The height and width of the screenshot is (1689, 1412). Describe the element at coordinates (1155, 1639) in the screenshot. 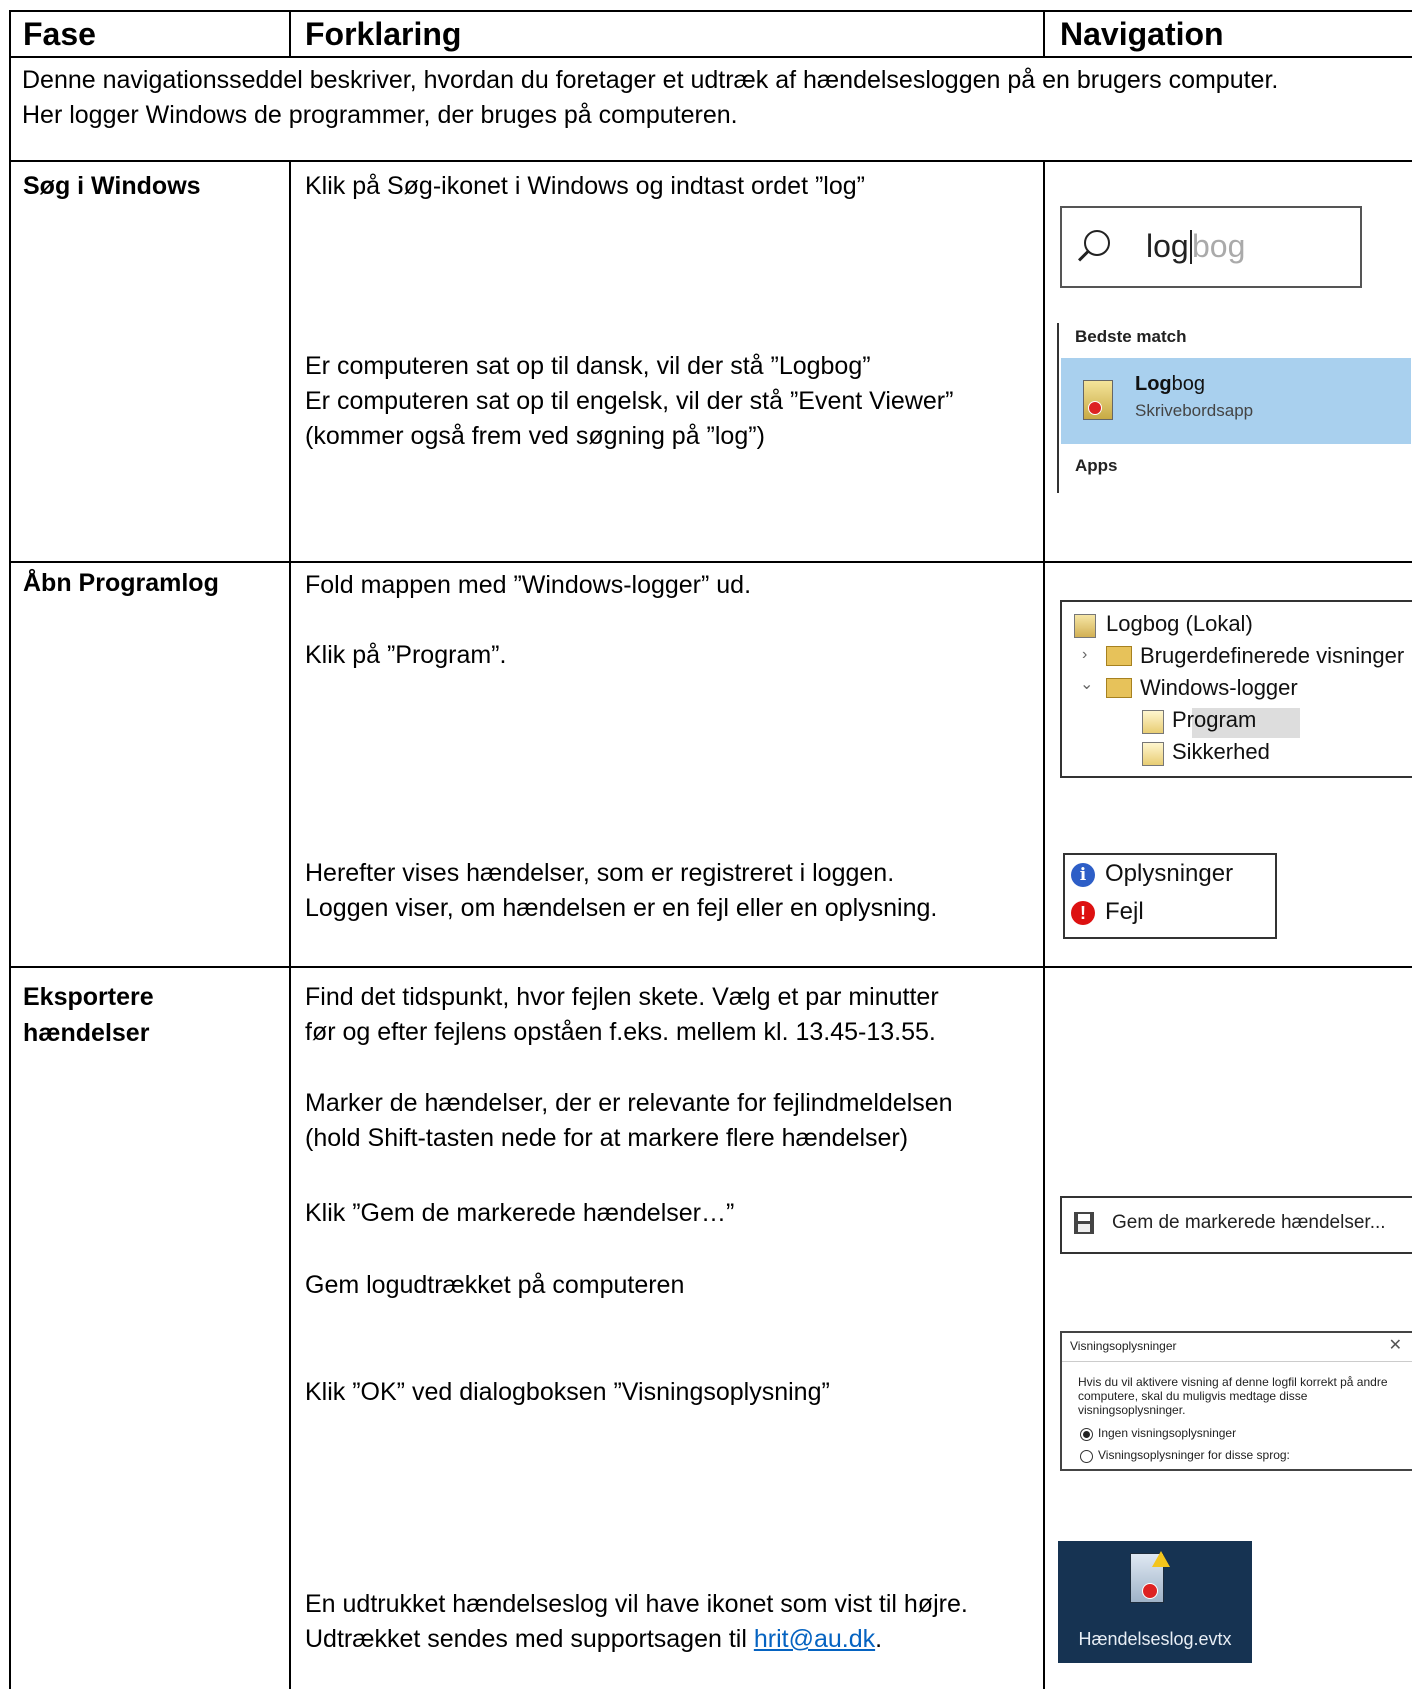

I see `evtx-file-name: Hændelseslog.evtx` at that location.